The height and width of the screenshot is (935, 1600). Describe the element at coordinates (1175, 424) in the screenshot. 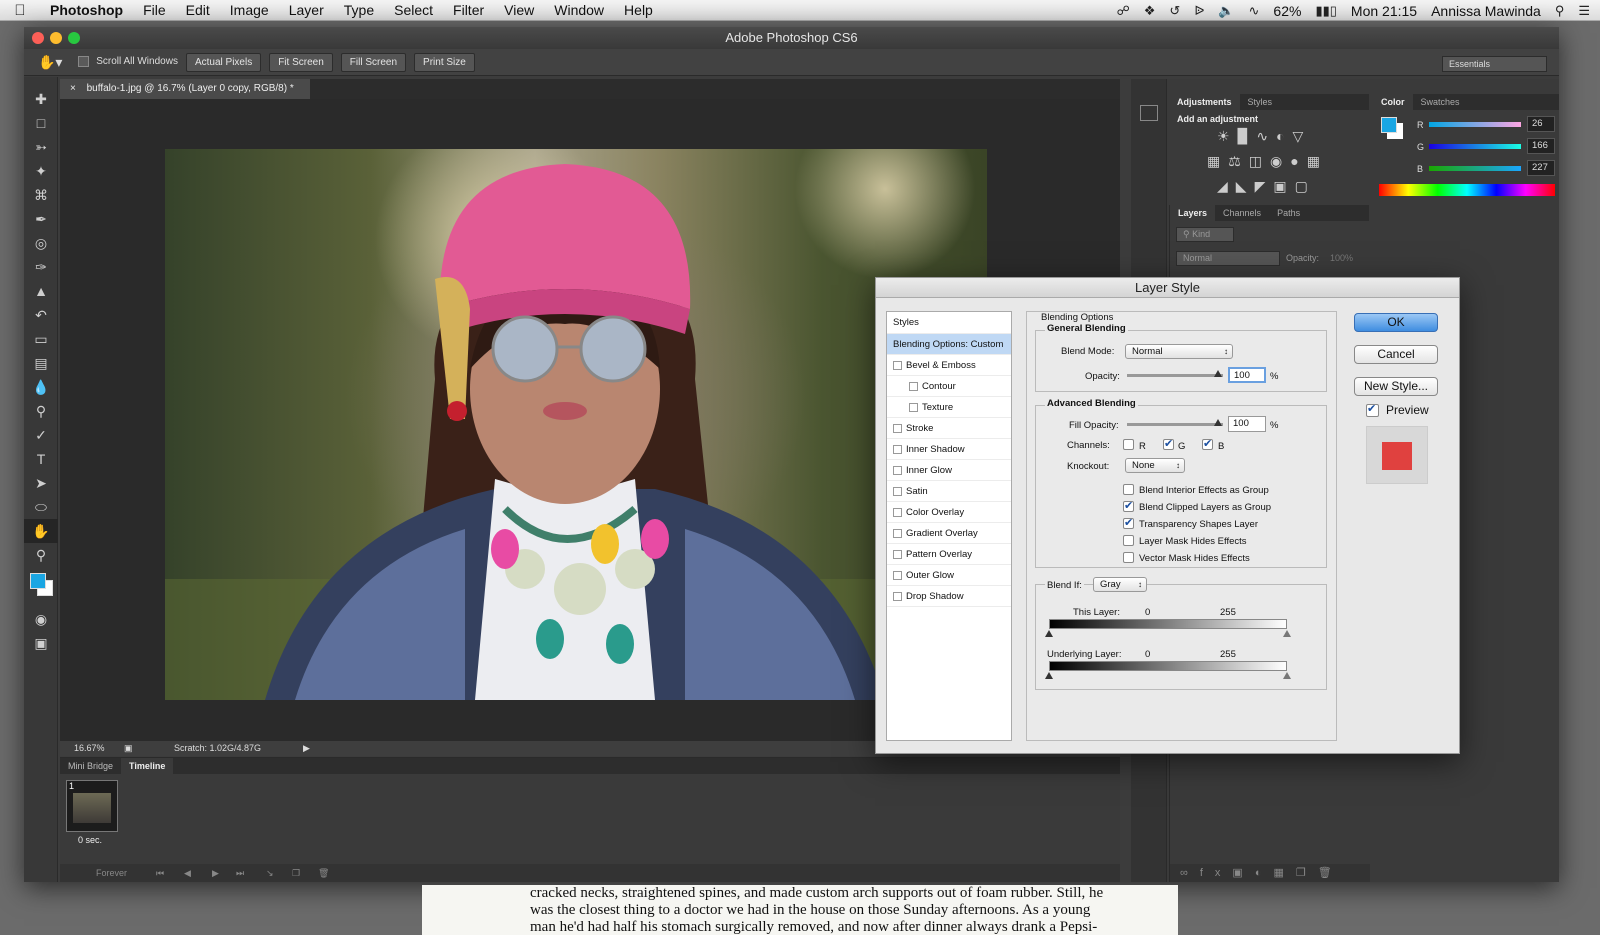

I see `fill-opacity-slider` at that location.